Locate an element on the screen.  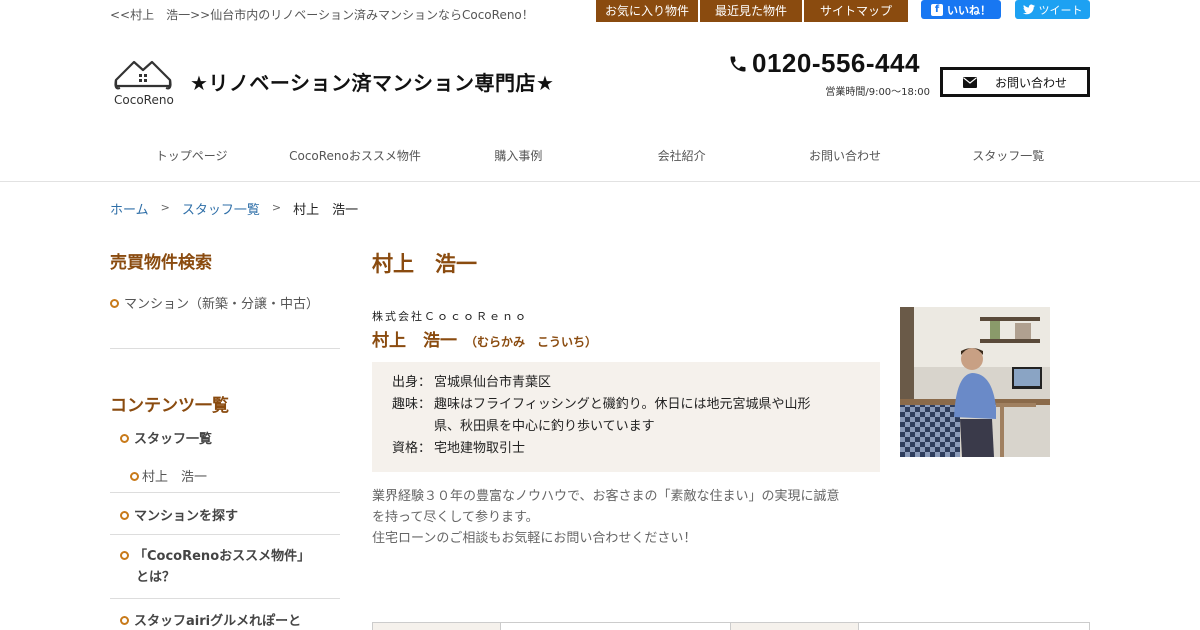
contact-button-label: お問い合わせ is located at coordinates (1030, 82).